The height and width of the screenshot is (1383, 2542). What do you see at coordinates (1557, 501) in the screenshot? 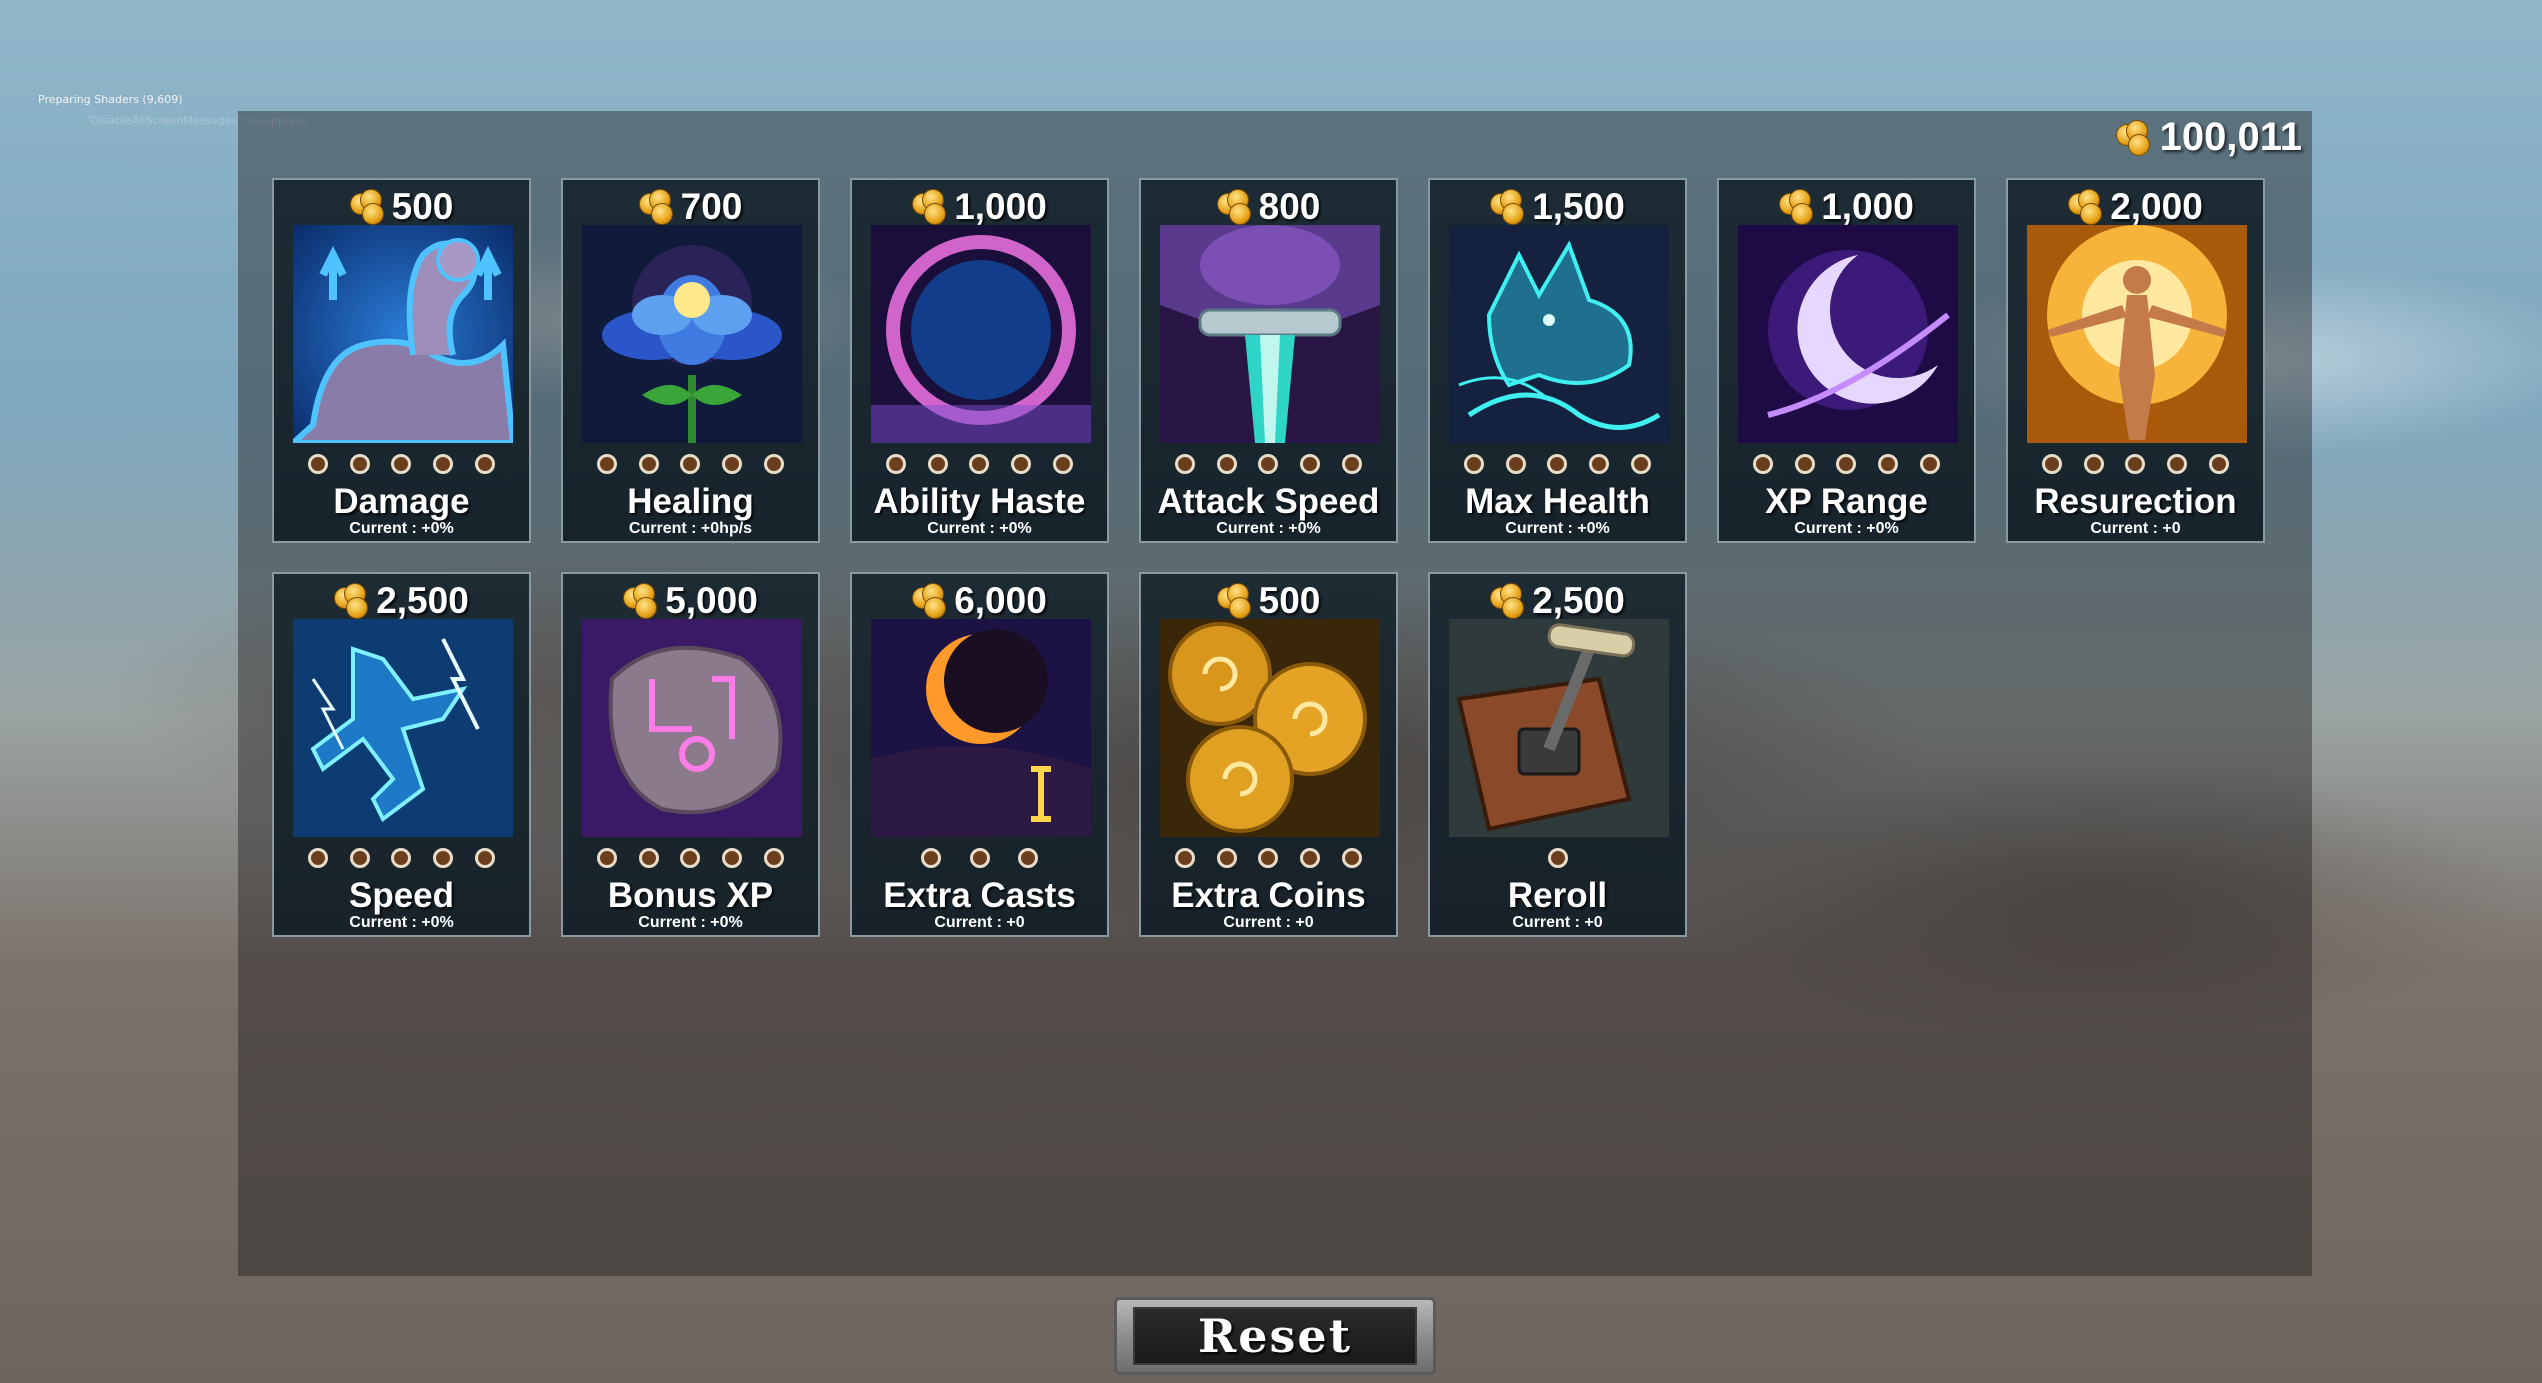
I see `upgrade-name: Max Health` at bounding box center [1557, 501].